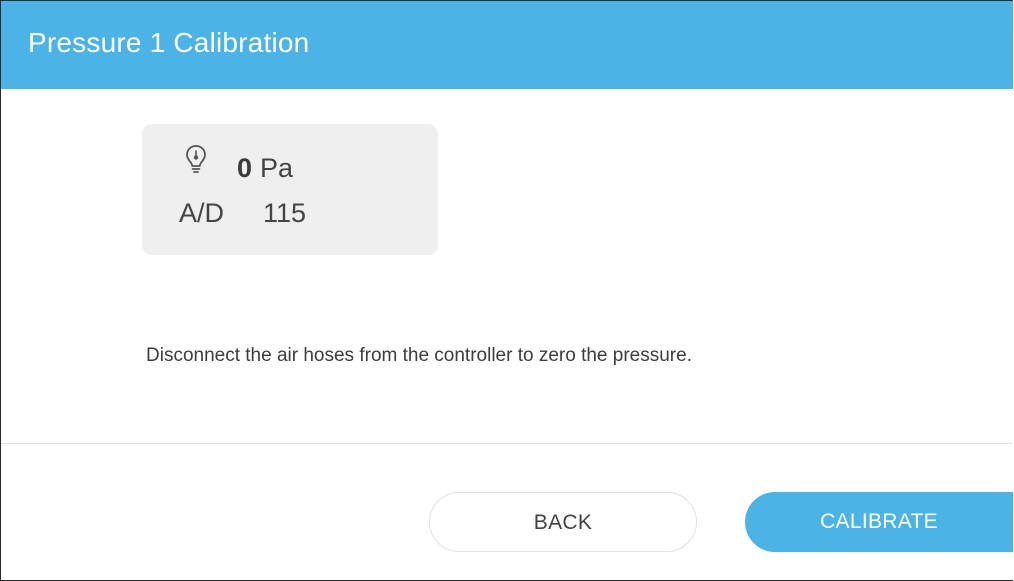 Image resolution: width=1014 pixels, height=581 pixels. What do you see at coordinates (277, 168) in the screenshot?
I see `pressure-unit: Pa` at bounding box center [277, 168].